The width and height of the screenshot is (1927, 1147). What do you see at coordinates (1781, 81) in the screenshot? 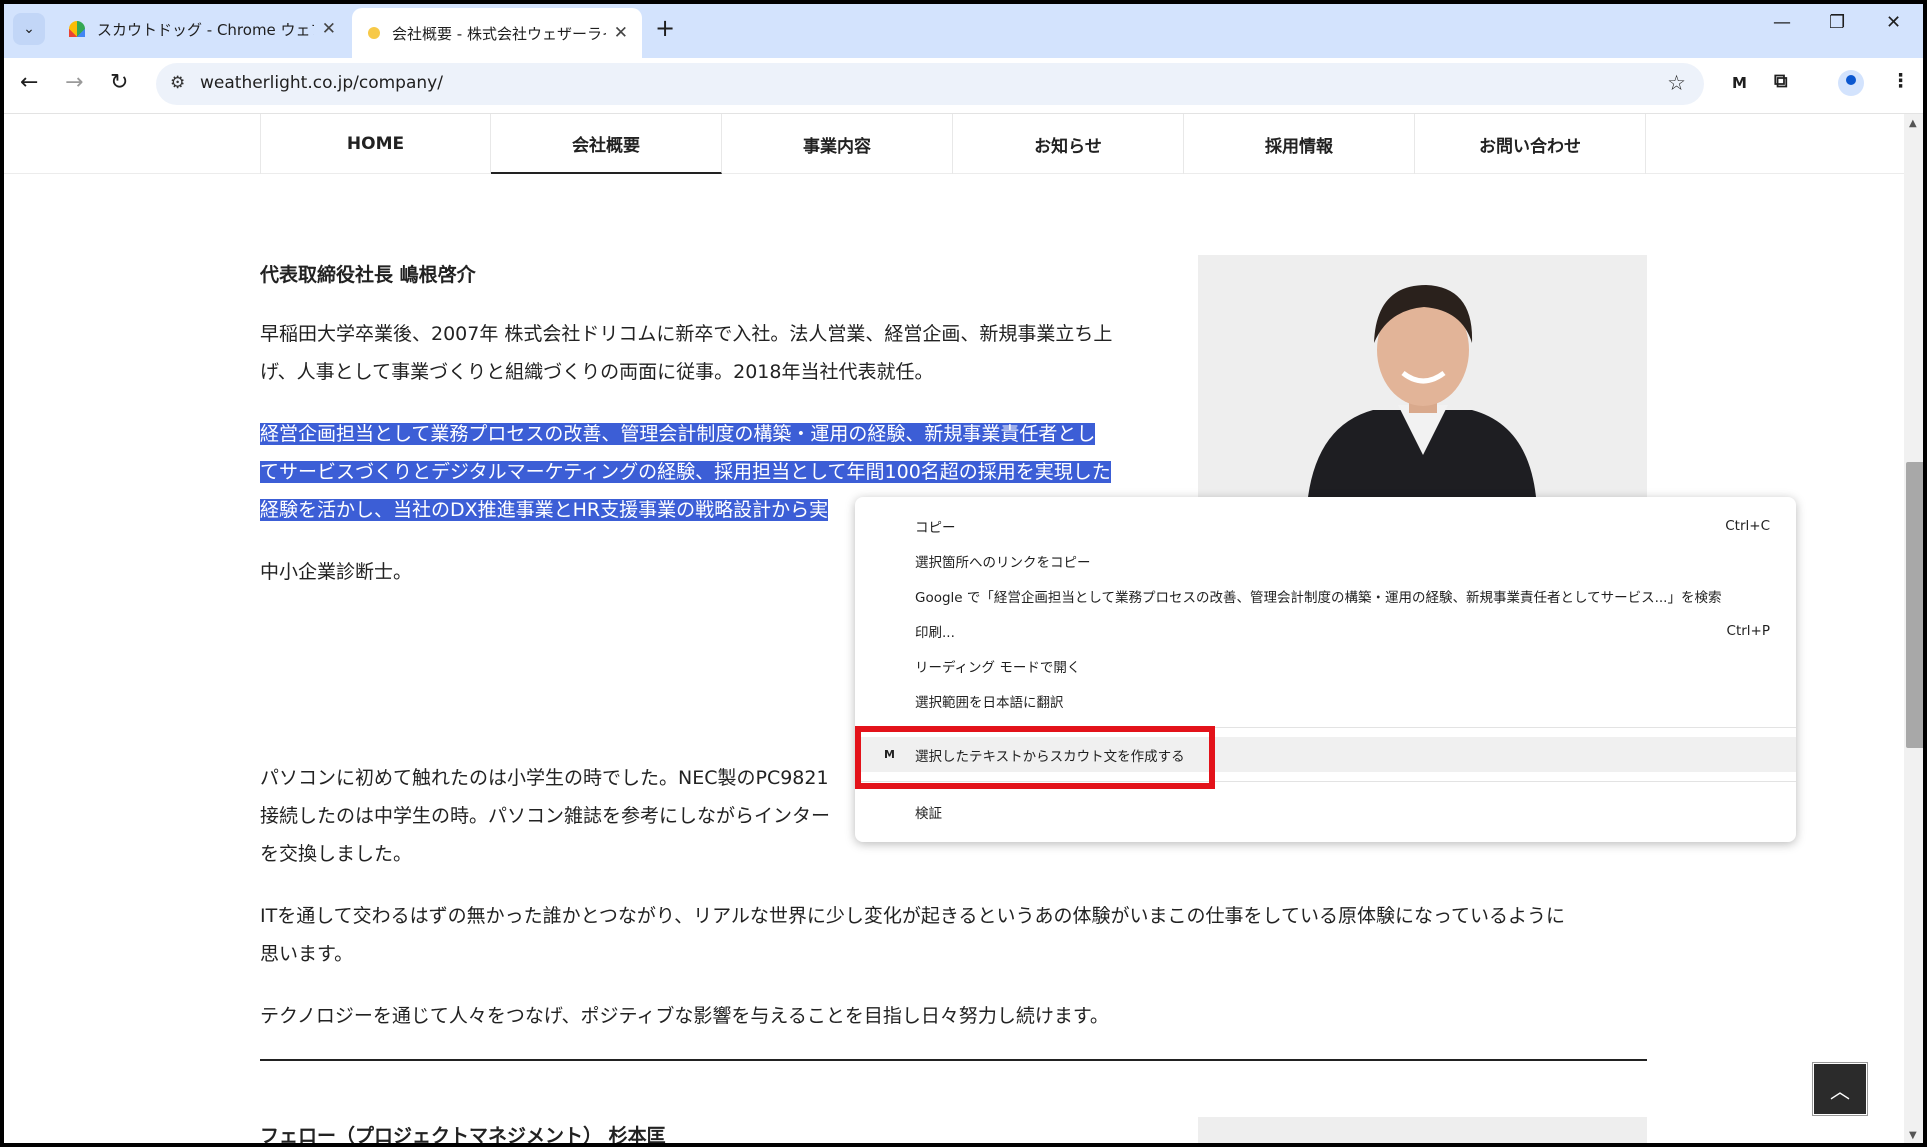
I see `extensions-puzzle-icon: ⧉` at bounding box center [1781, 81].